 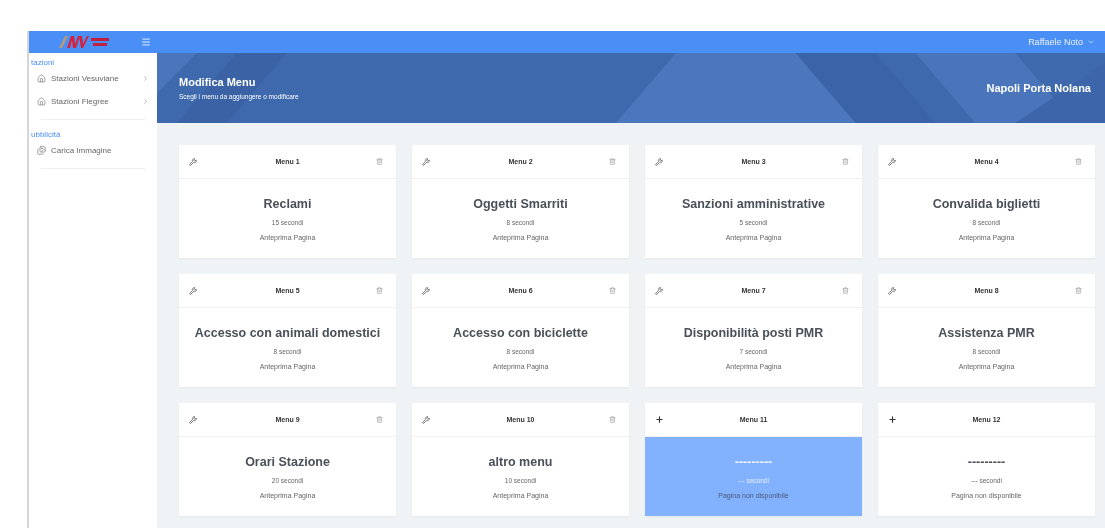 What do you see at coordinates (93, 150) in the screenshot?
I see `sidebar-item: Carica Immagine` at bounding box center [93, 150].